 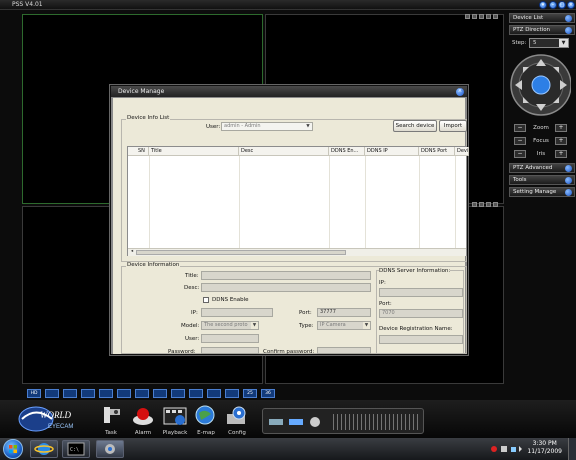 I want to click on system-tray-icons, so click(x=507, y=449).